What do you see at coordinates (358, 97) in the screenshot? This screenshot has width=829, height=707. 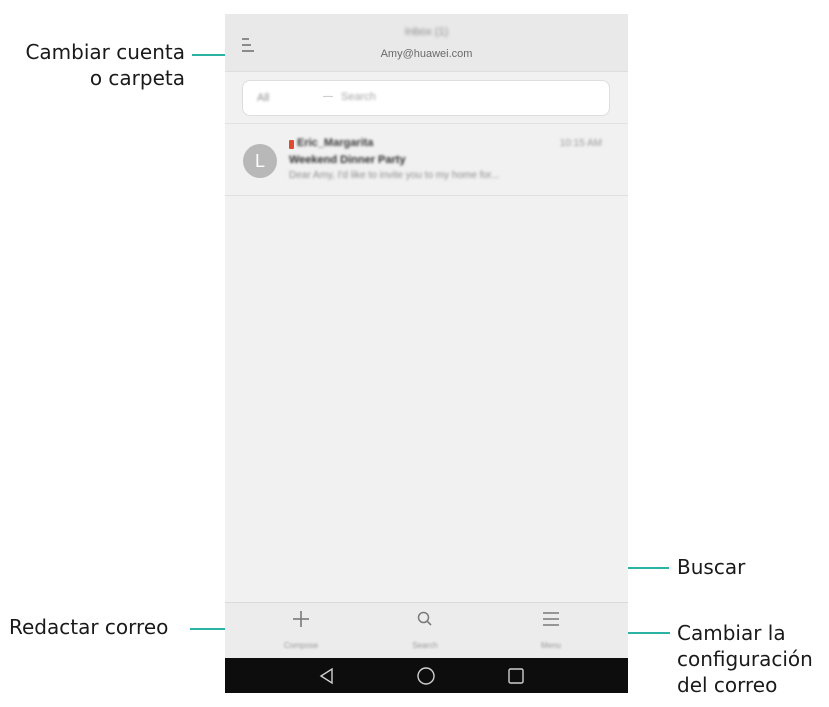 I see `search-placeholder: Search` at bounding box center [358, 97].